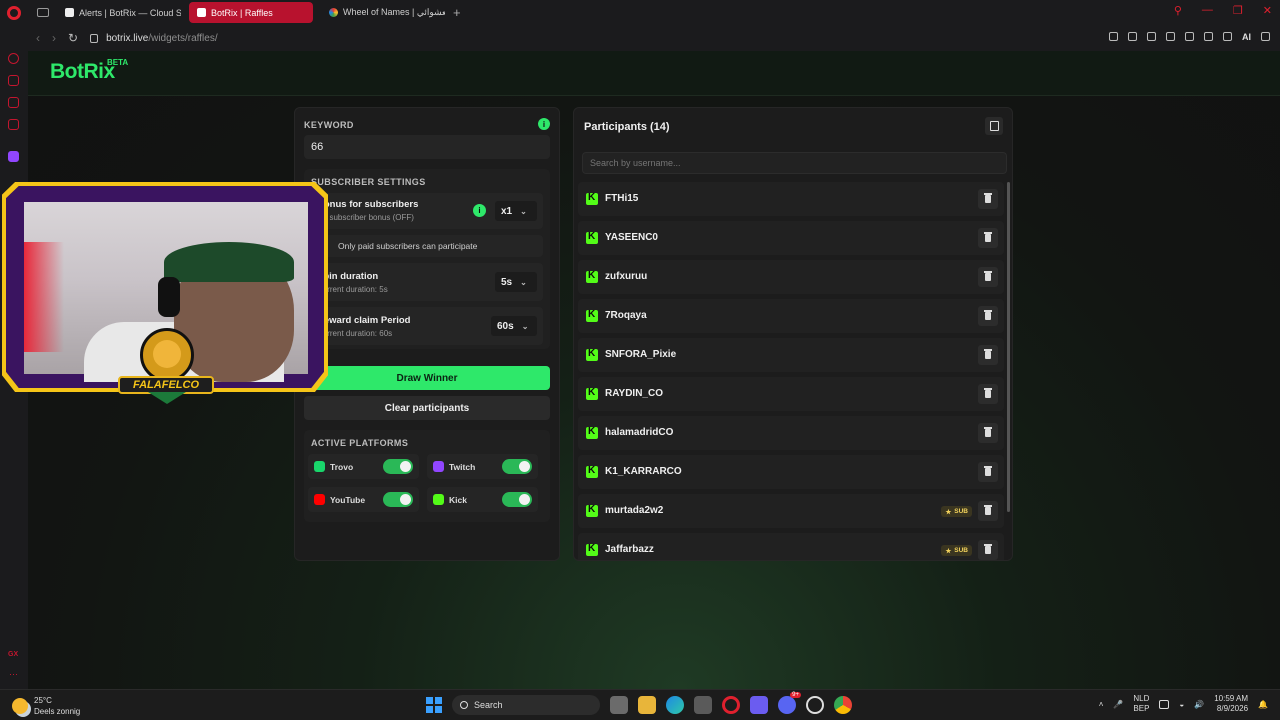  What do you see at coordinates (791, 472) in the screenshot?
I see `list-item: K1_KARRARCO` at bounding box center [791, 472].